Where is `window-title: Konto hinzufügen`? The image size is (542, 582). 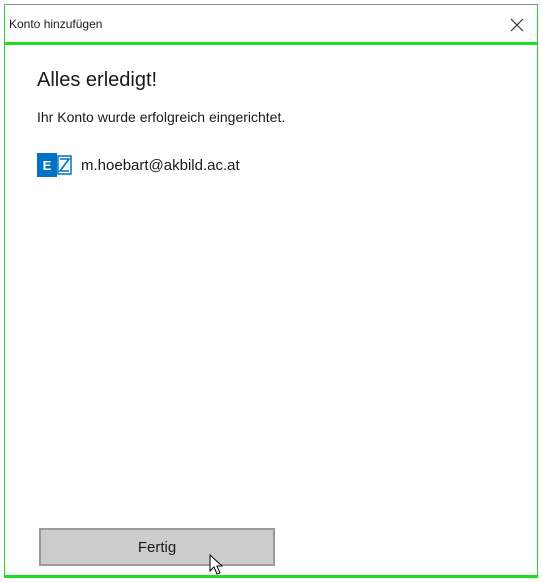 window-title: Konto hinzufügen is located at coordinates (56, 24).